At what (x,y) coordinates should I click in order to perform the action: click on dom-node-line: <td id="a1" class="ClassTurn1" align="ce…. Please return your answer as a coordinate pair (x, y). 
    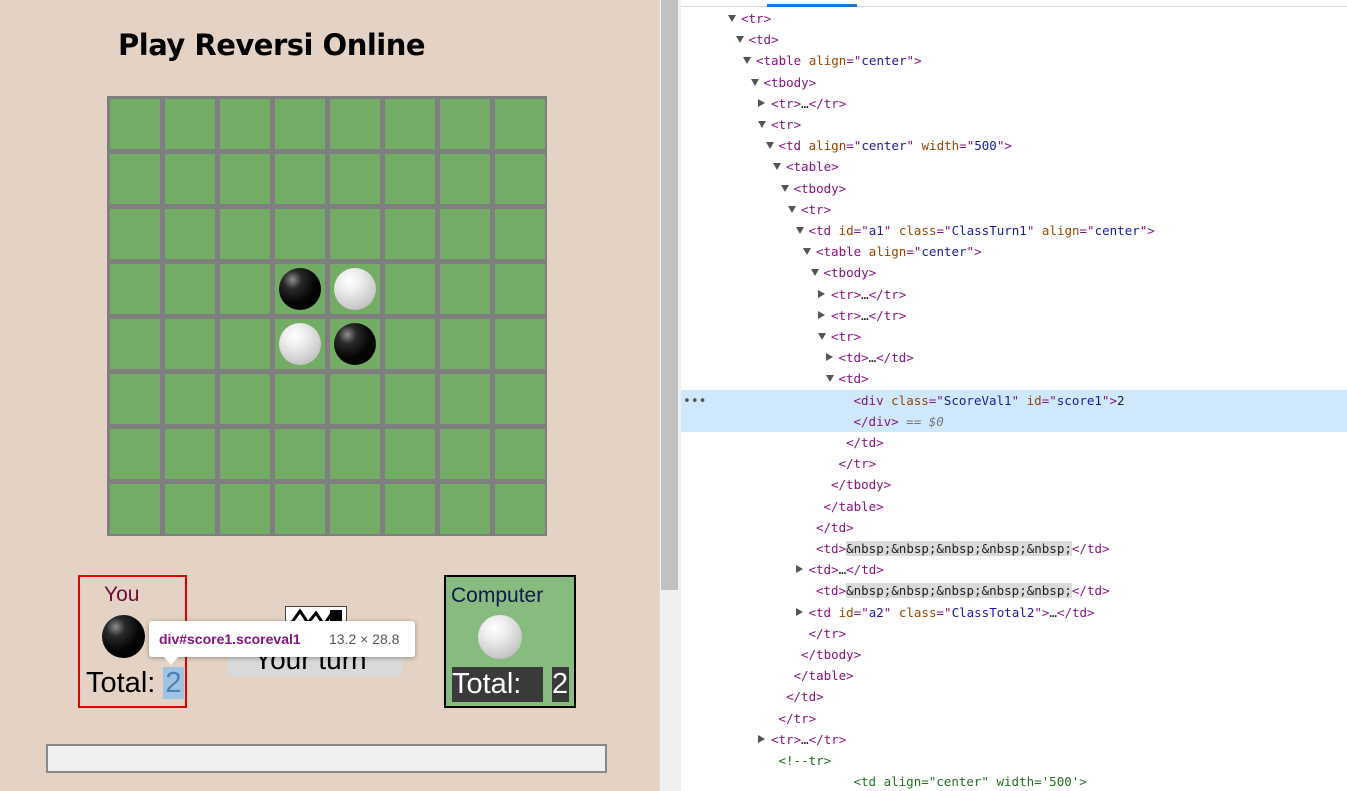
    Looking at the image, I should click on (1014, 230).